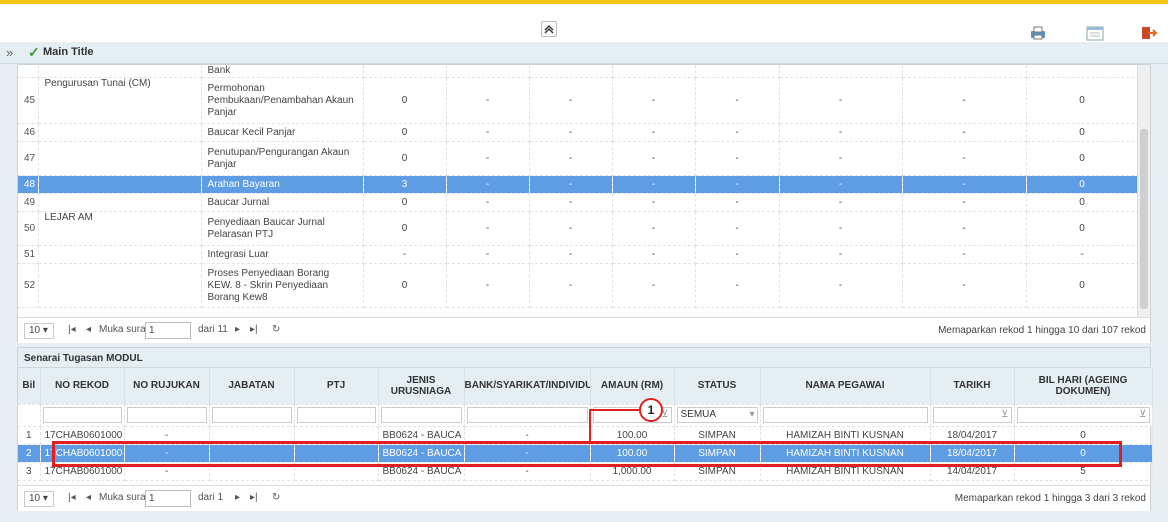 This screenshot has height=522, width=1168. I want to click on module-cell-no: 47, so click(28, 158).